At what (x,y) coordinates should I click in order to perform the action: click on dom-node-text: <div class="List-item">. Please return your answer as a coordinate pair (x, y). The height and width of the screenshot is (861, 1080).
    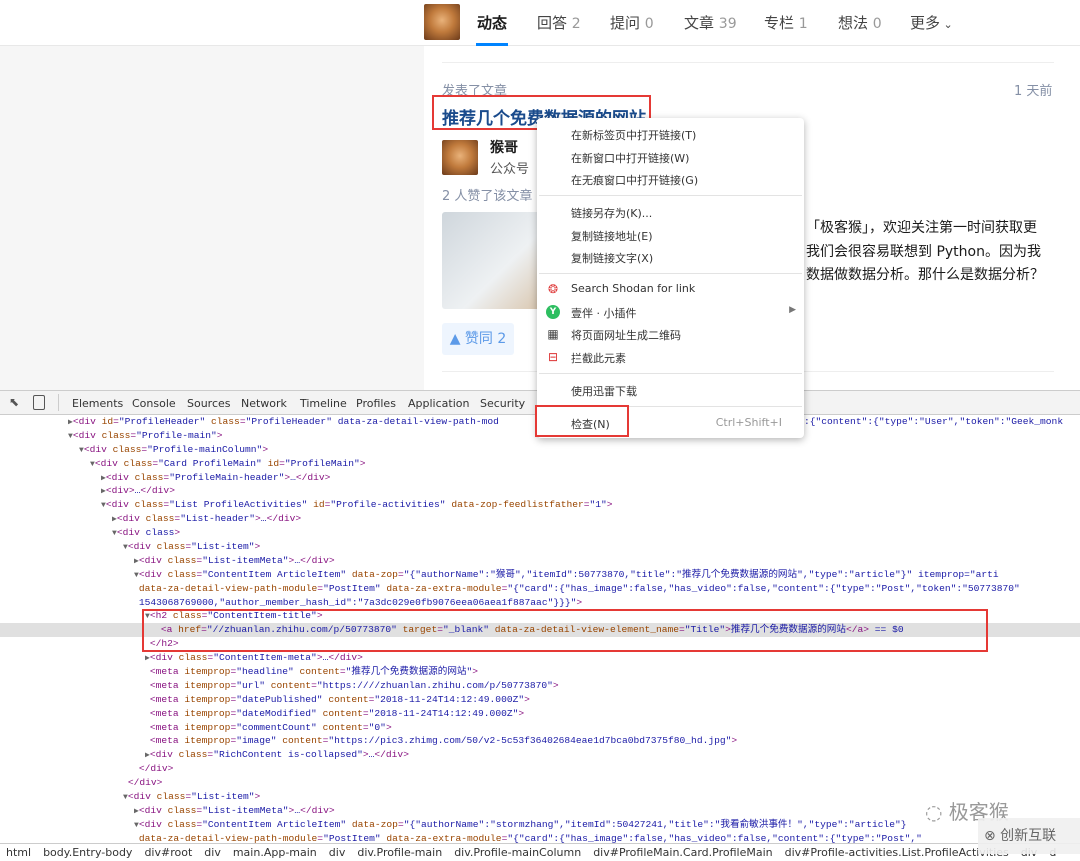
    Looking at the image, I should click on (194, 547).